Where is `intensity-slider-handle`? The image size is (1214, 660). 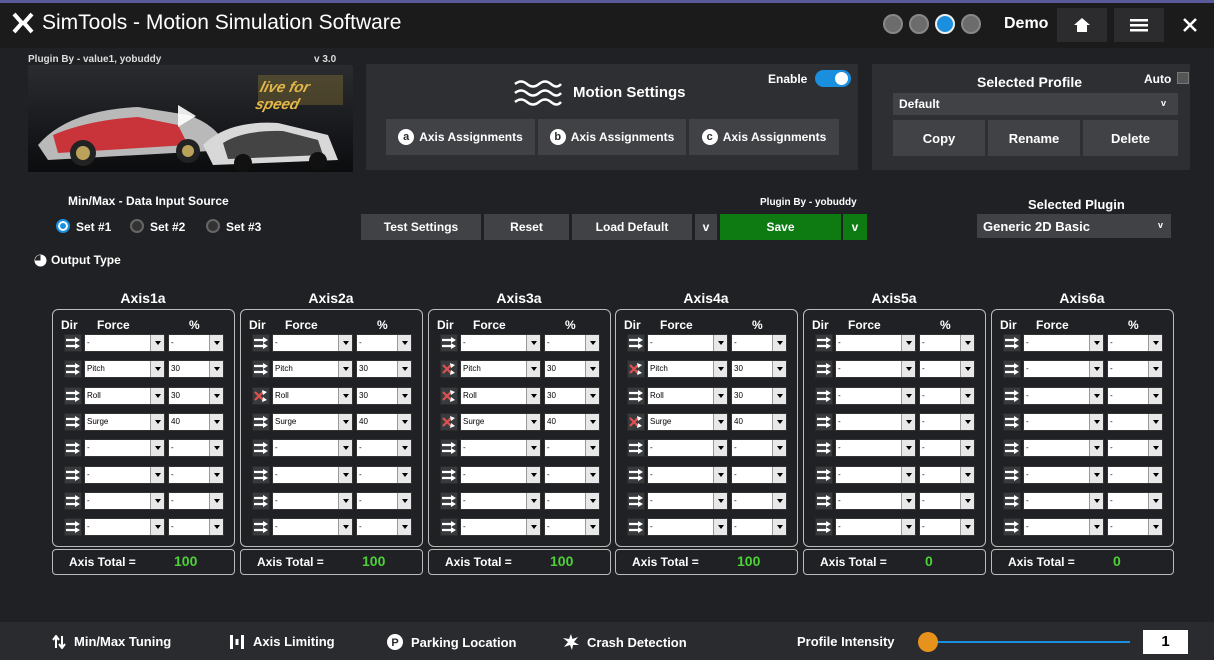 intensity-slider-handle is located at coordinates (928, 642).